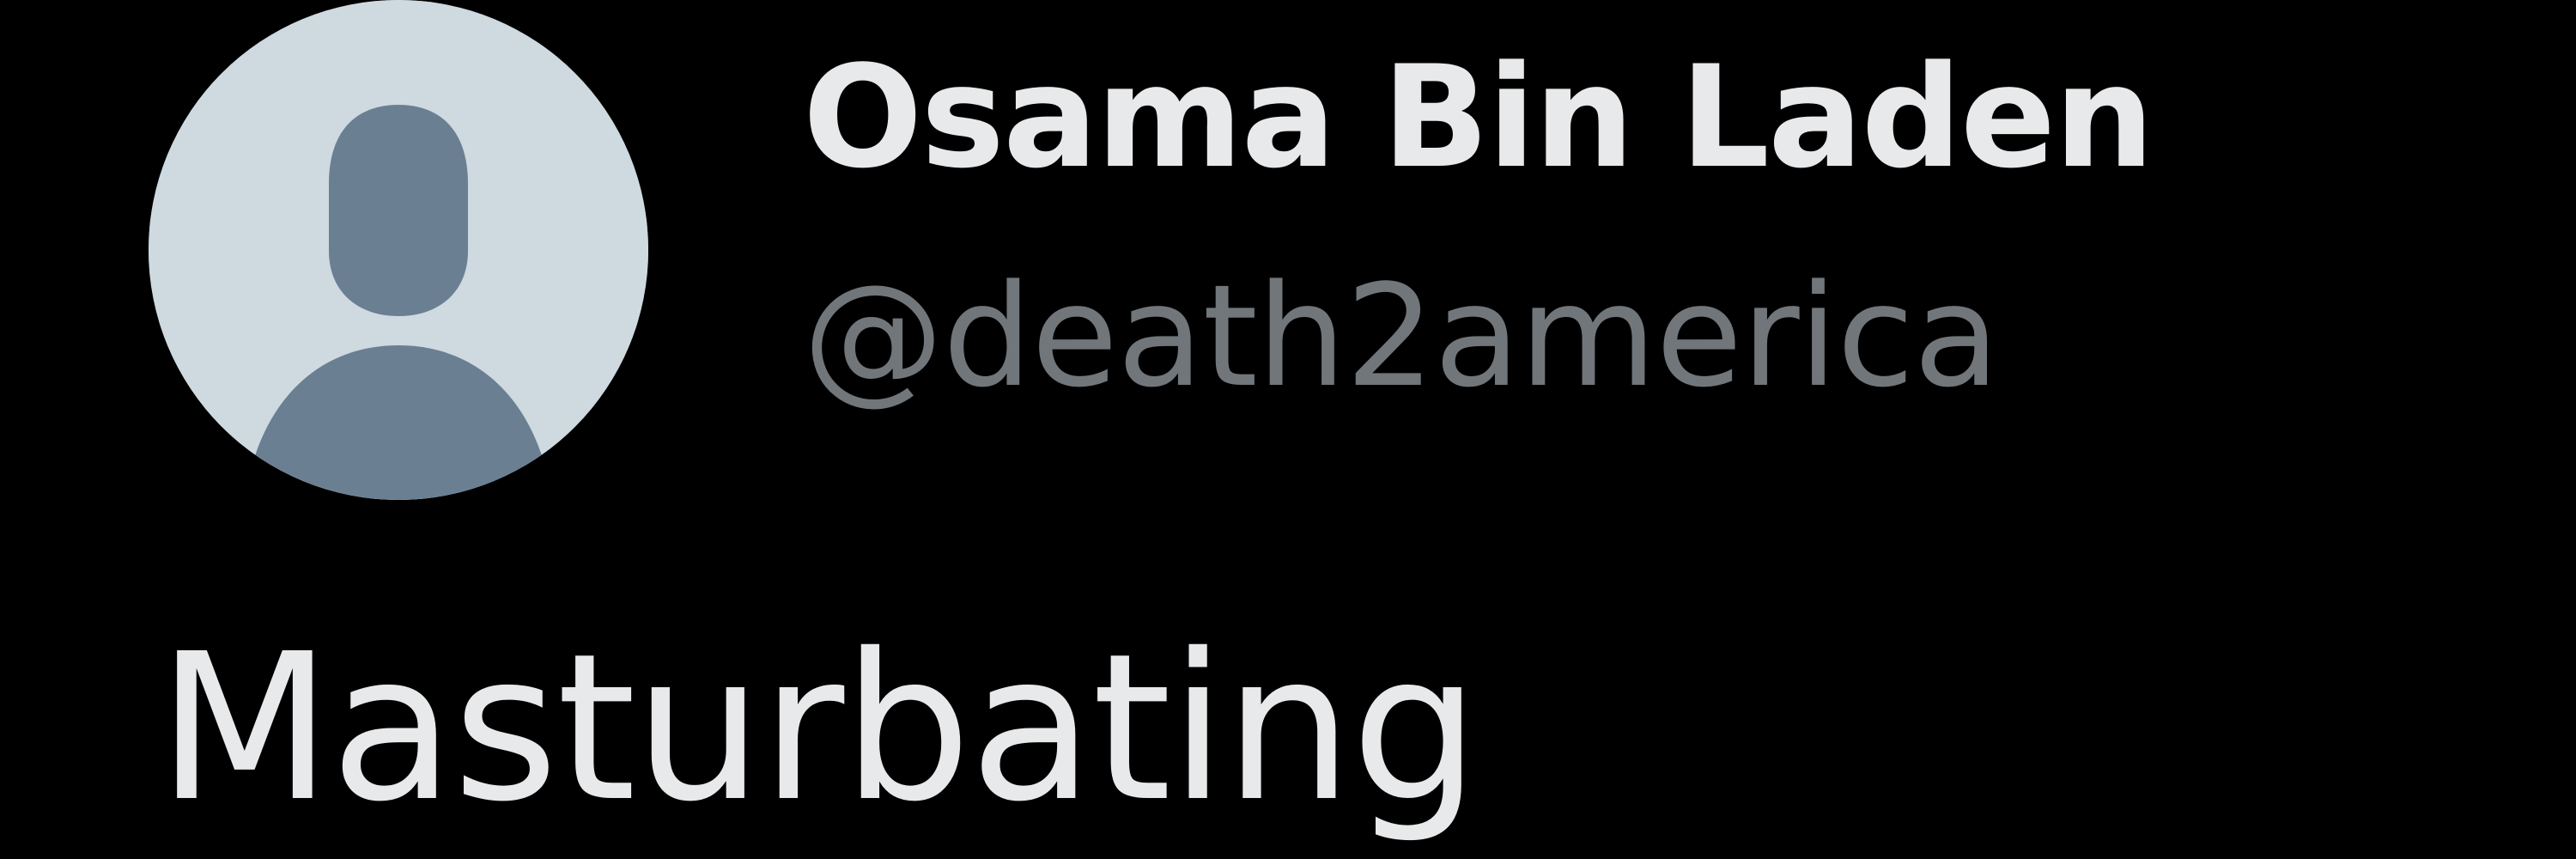 The image size is (2576, 859). Describe the element at coordinates (1478, 117) in the screenshot. I see `author-display-name: Osama Bin Laden` at that location.